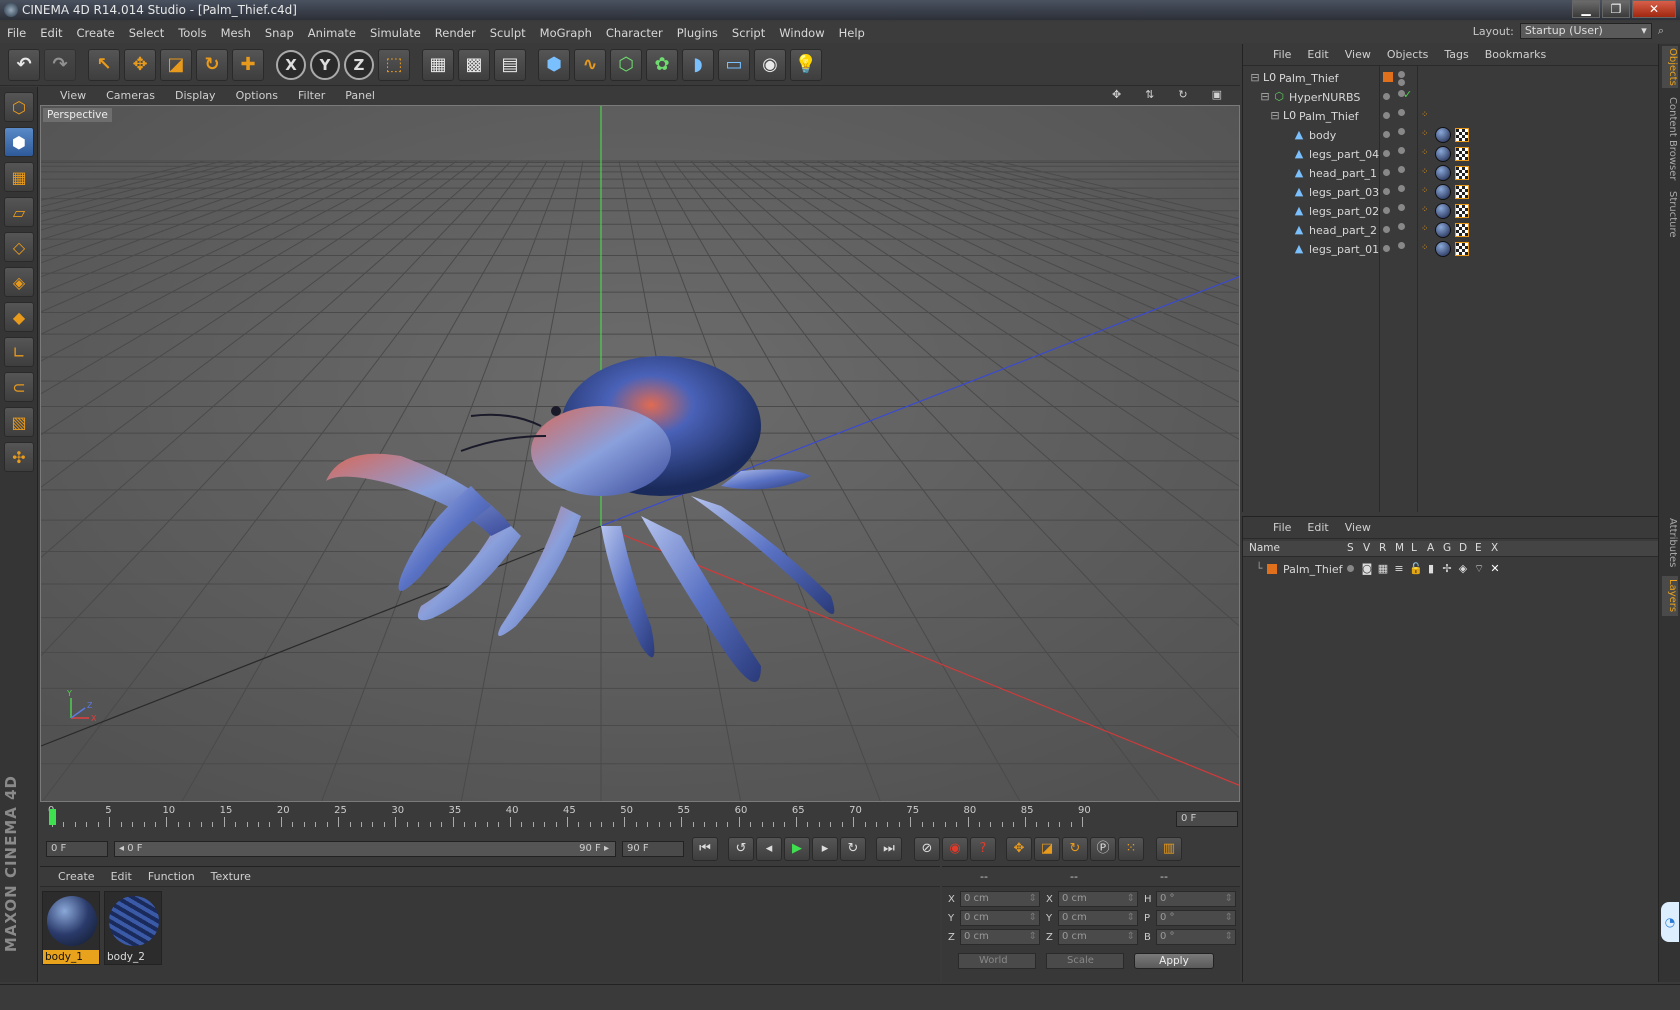 This screenshot has height=1010, width=1680. What do you see at coordinates (1196, 899) in the screenshot?
I see `rotation-h-input: 0 °` at bounding box center [1196, 899].